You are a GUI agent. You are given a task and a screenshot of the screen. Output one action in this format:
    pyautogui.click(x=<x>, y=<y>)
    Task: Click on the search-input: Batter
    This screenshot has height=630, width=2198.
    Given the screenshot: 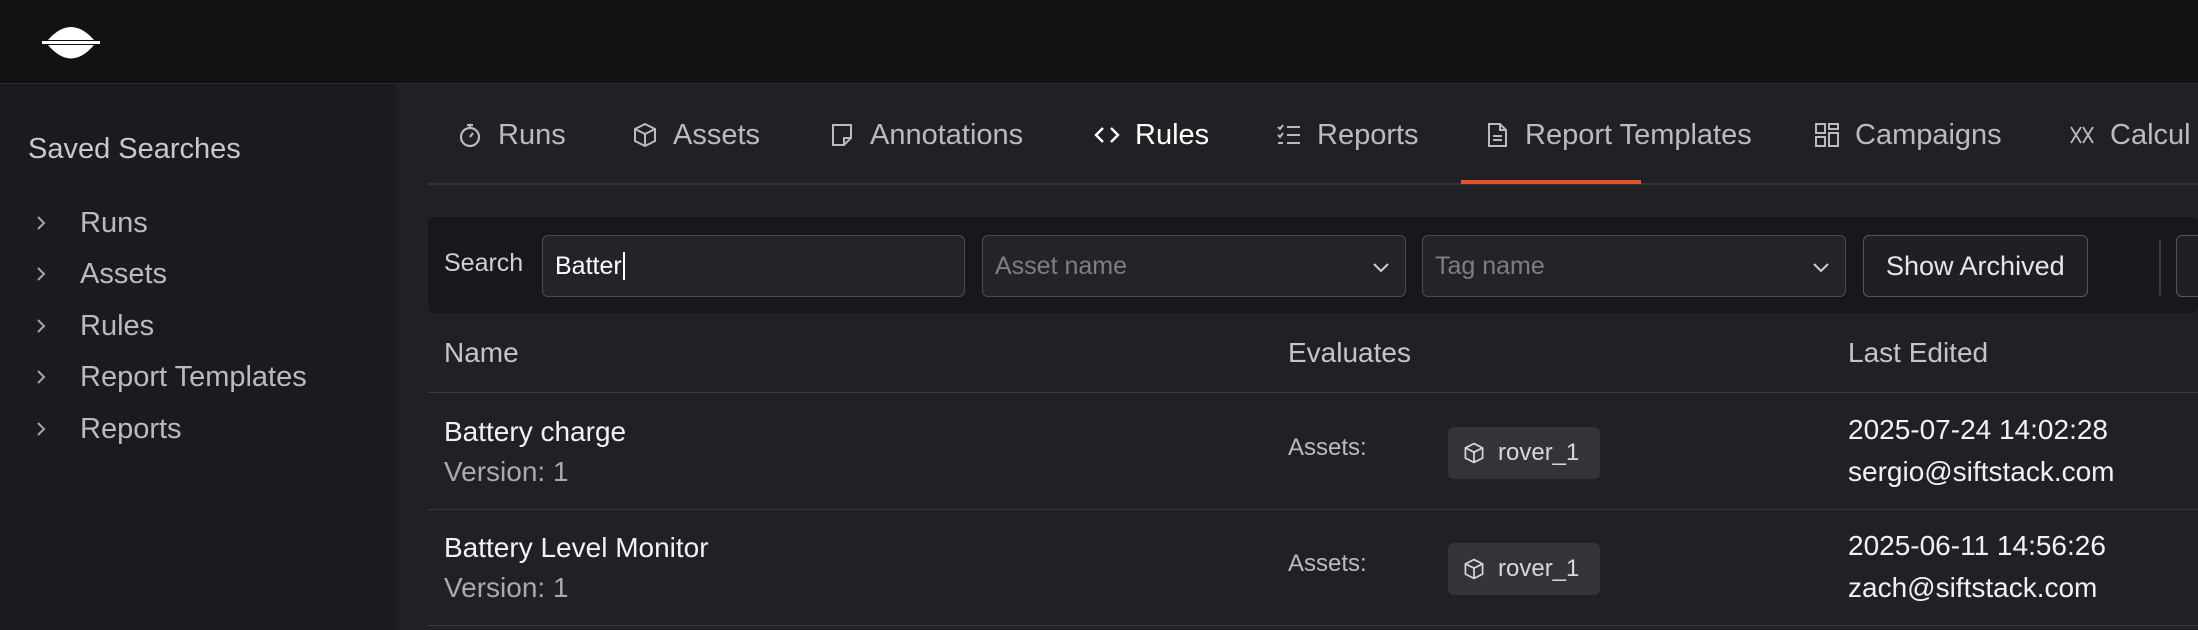 What is the action you would take?
    pyautogui.click(x=753, y=266)
    